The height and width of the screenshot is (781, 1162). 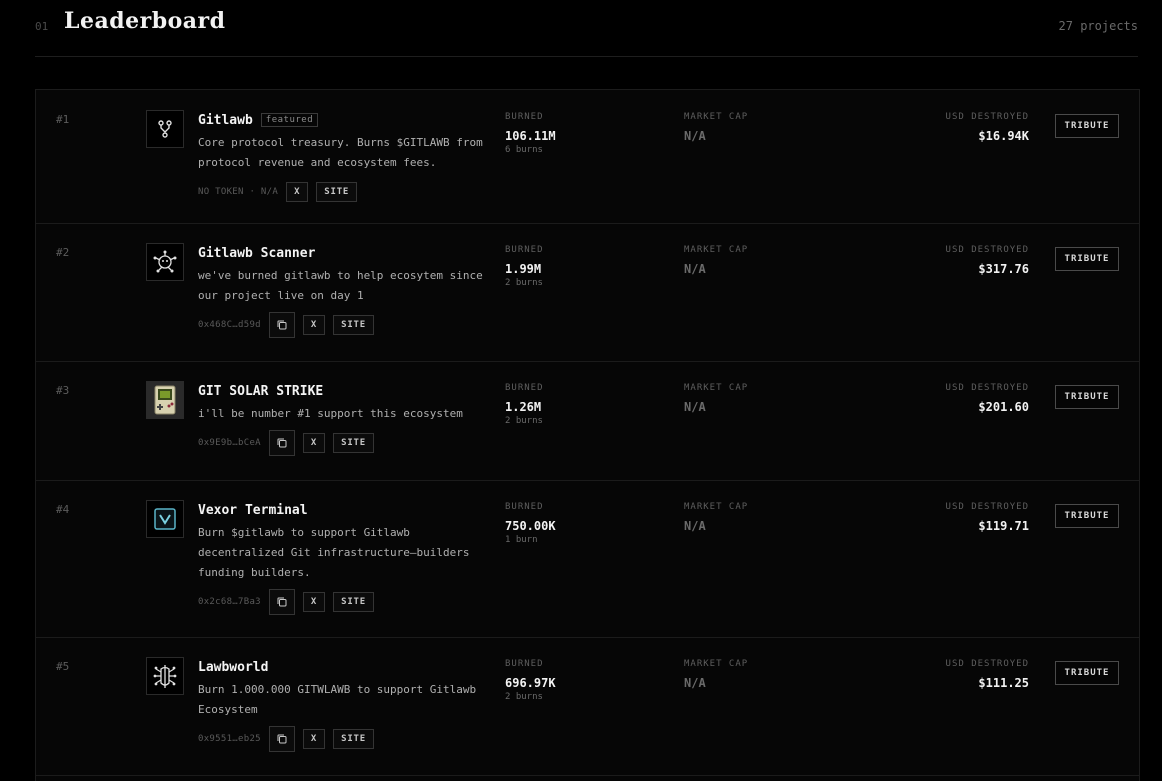 I want to click on burn-count: 1 burn, so click(x=521, y=540).